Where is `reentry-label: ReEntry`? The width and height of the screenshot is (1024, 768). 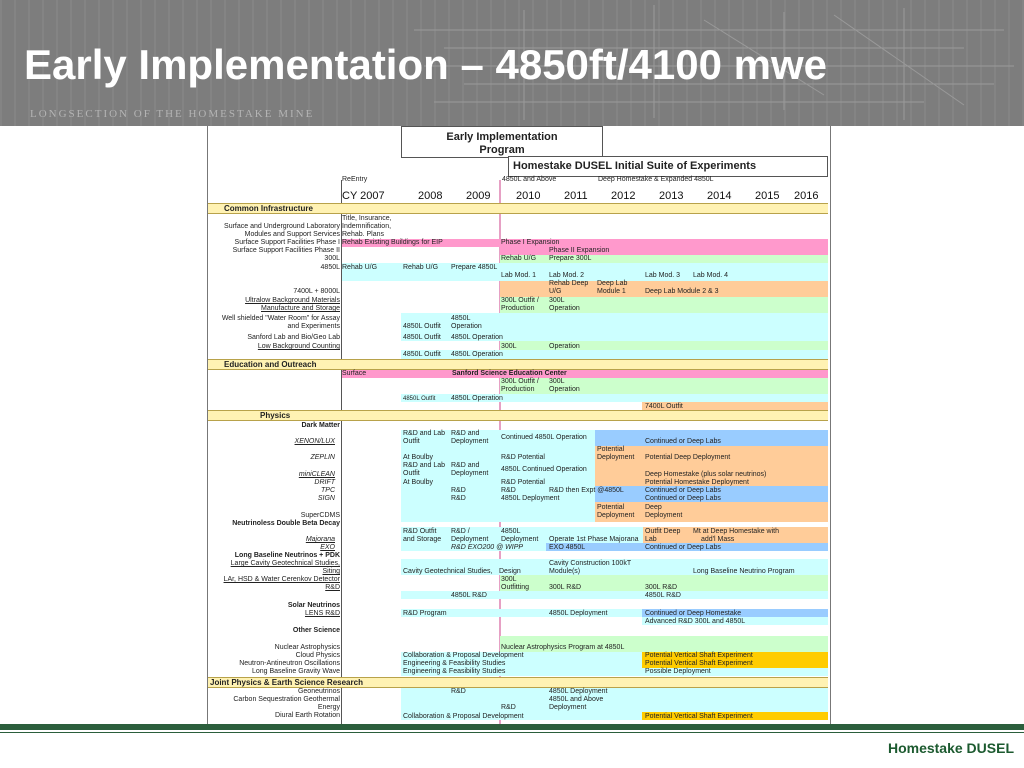
reentry-label: ReEntry is located at coordinates (355, 179).